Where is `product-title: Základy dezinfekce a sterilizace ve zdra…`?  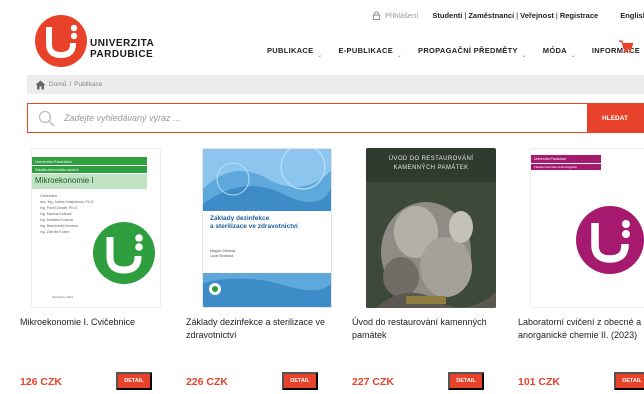 product-title: Základy dezinfekce a sterilizace ve zdra… is located at coordinates (266, 329).